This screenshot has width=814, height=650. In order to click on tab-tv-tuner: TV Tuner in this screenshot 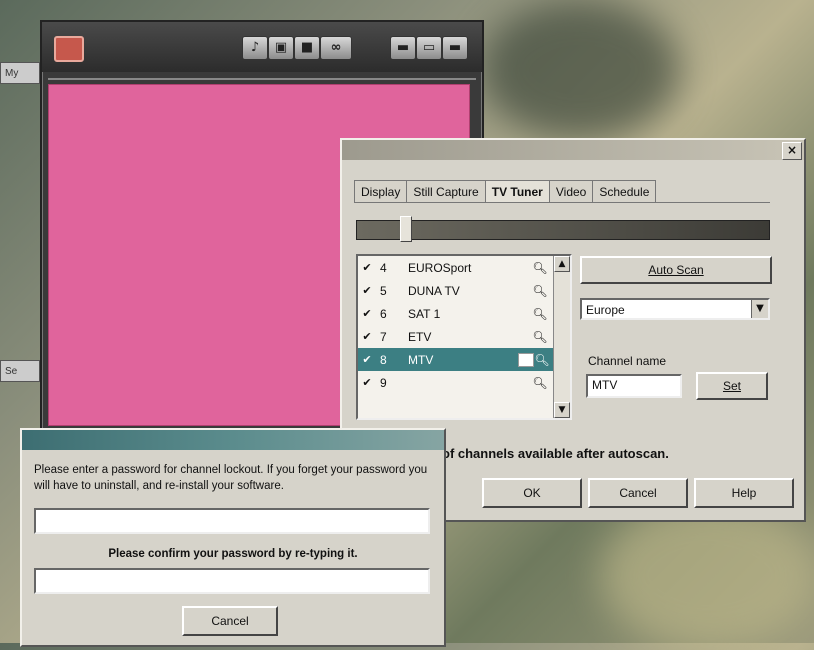, I will do `click(517, 191)`.